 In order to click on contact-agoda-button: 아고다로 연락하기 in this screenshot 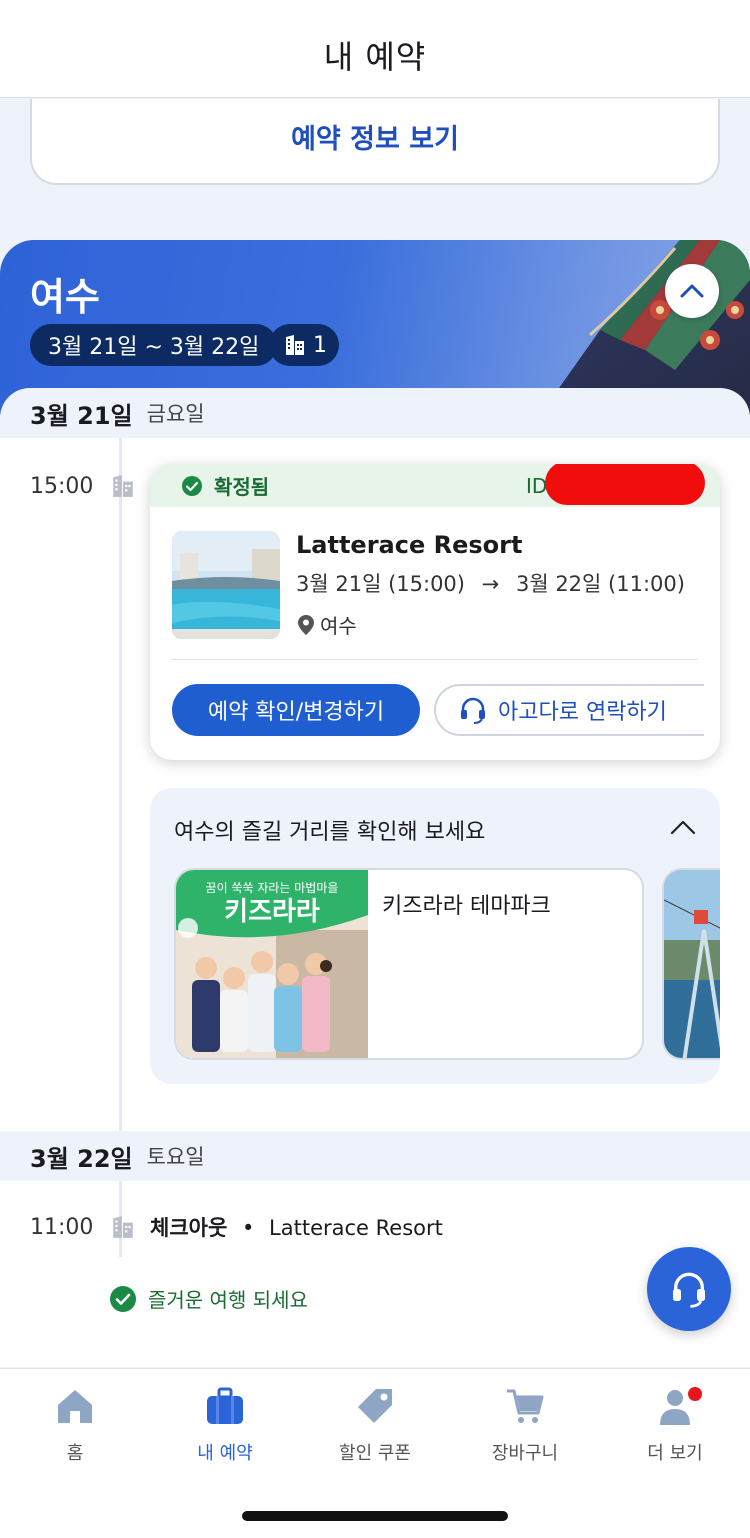, I will do `click(569, 710)`.